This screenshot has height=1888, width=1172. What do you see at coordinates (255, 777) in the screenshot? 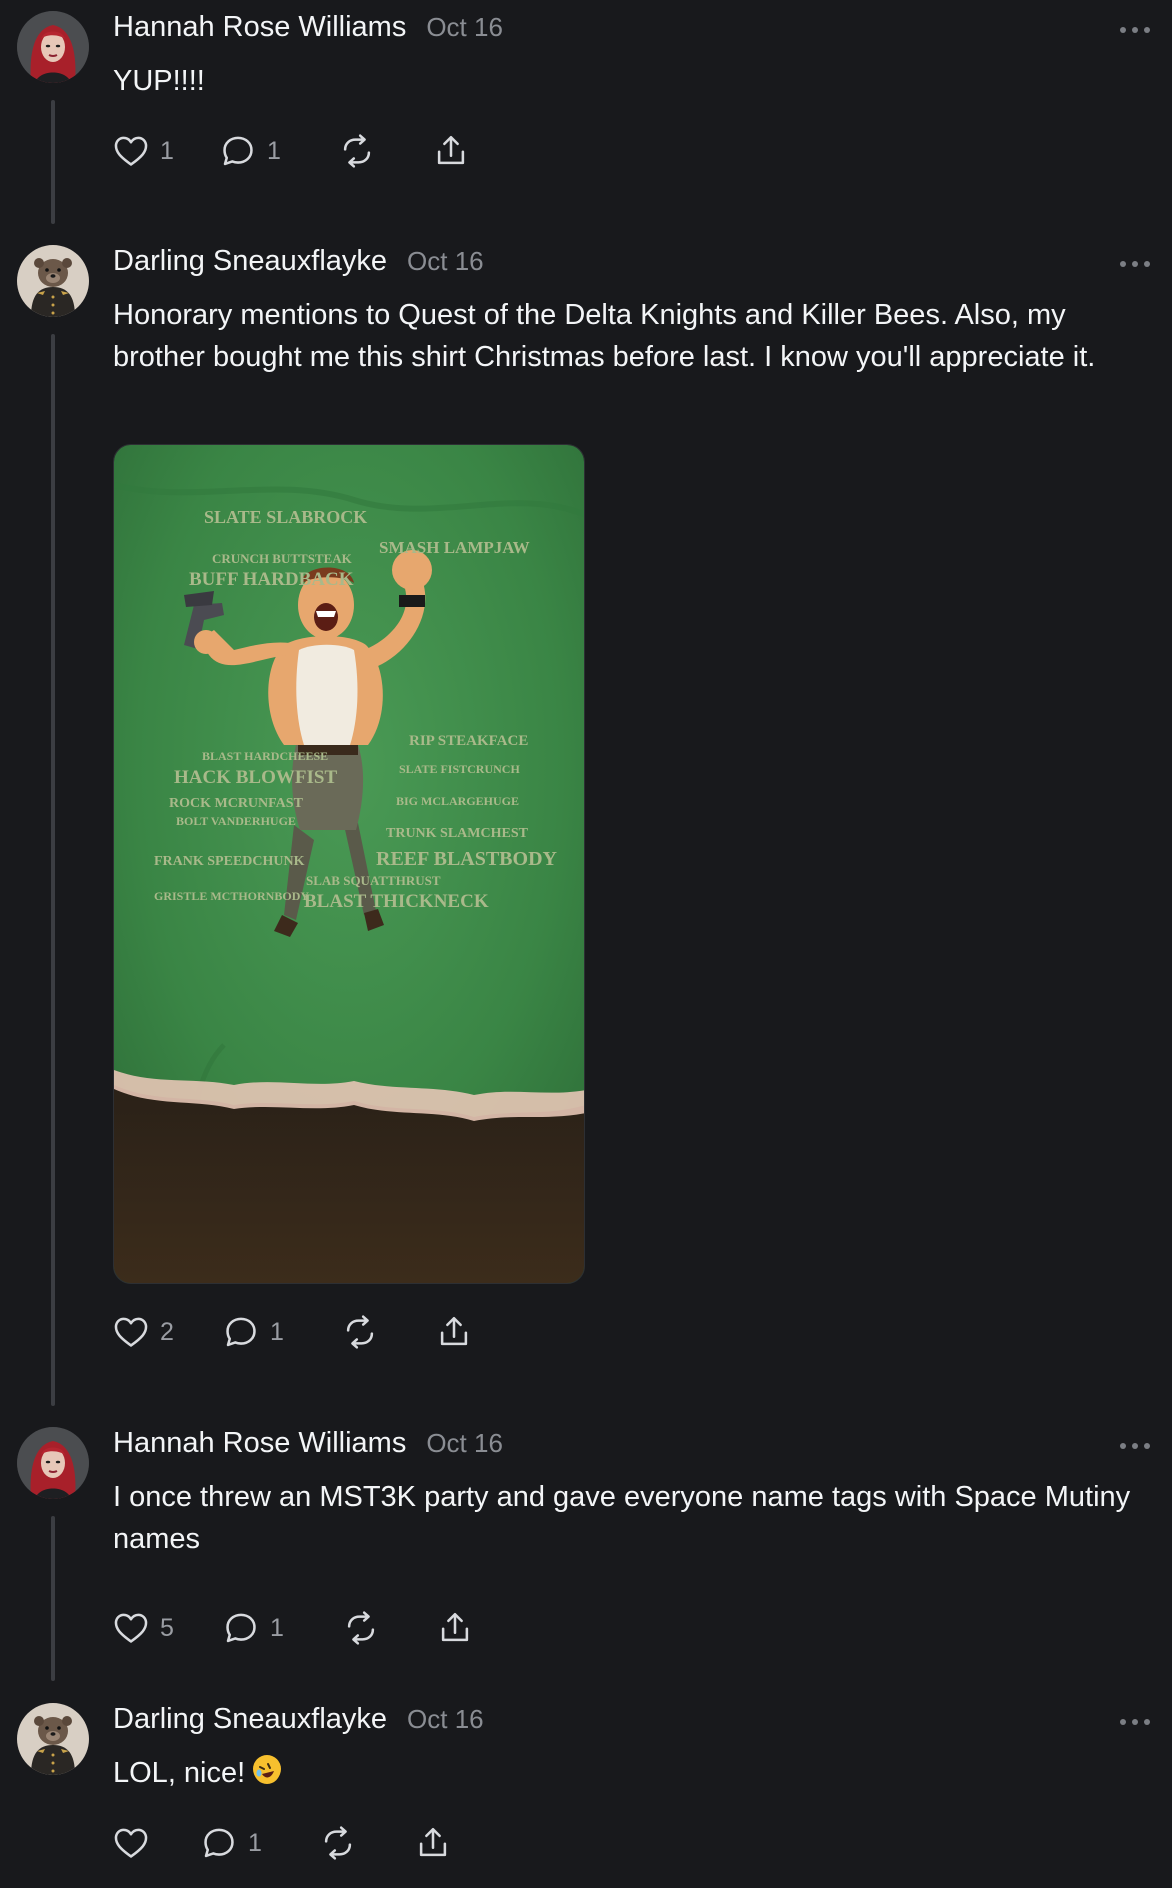
I see `shirt-name: HACK BLOWFIST` at bounding box center [255, 777].